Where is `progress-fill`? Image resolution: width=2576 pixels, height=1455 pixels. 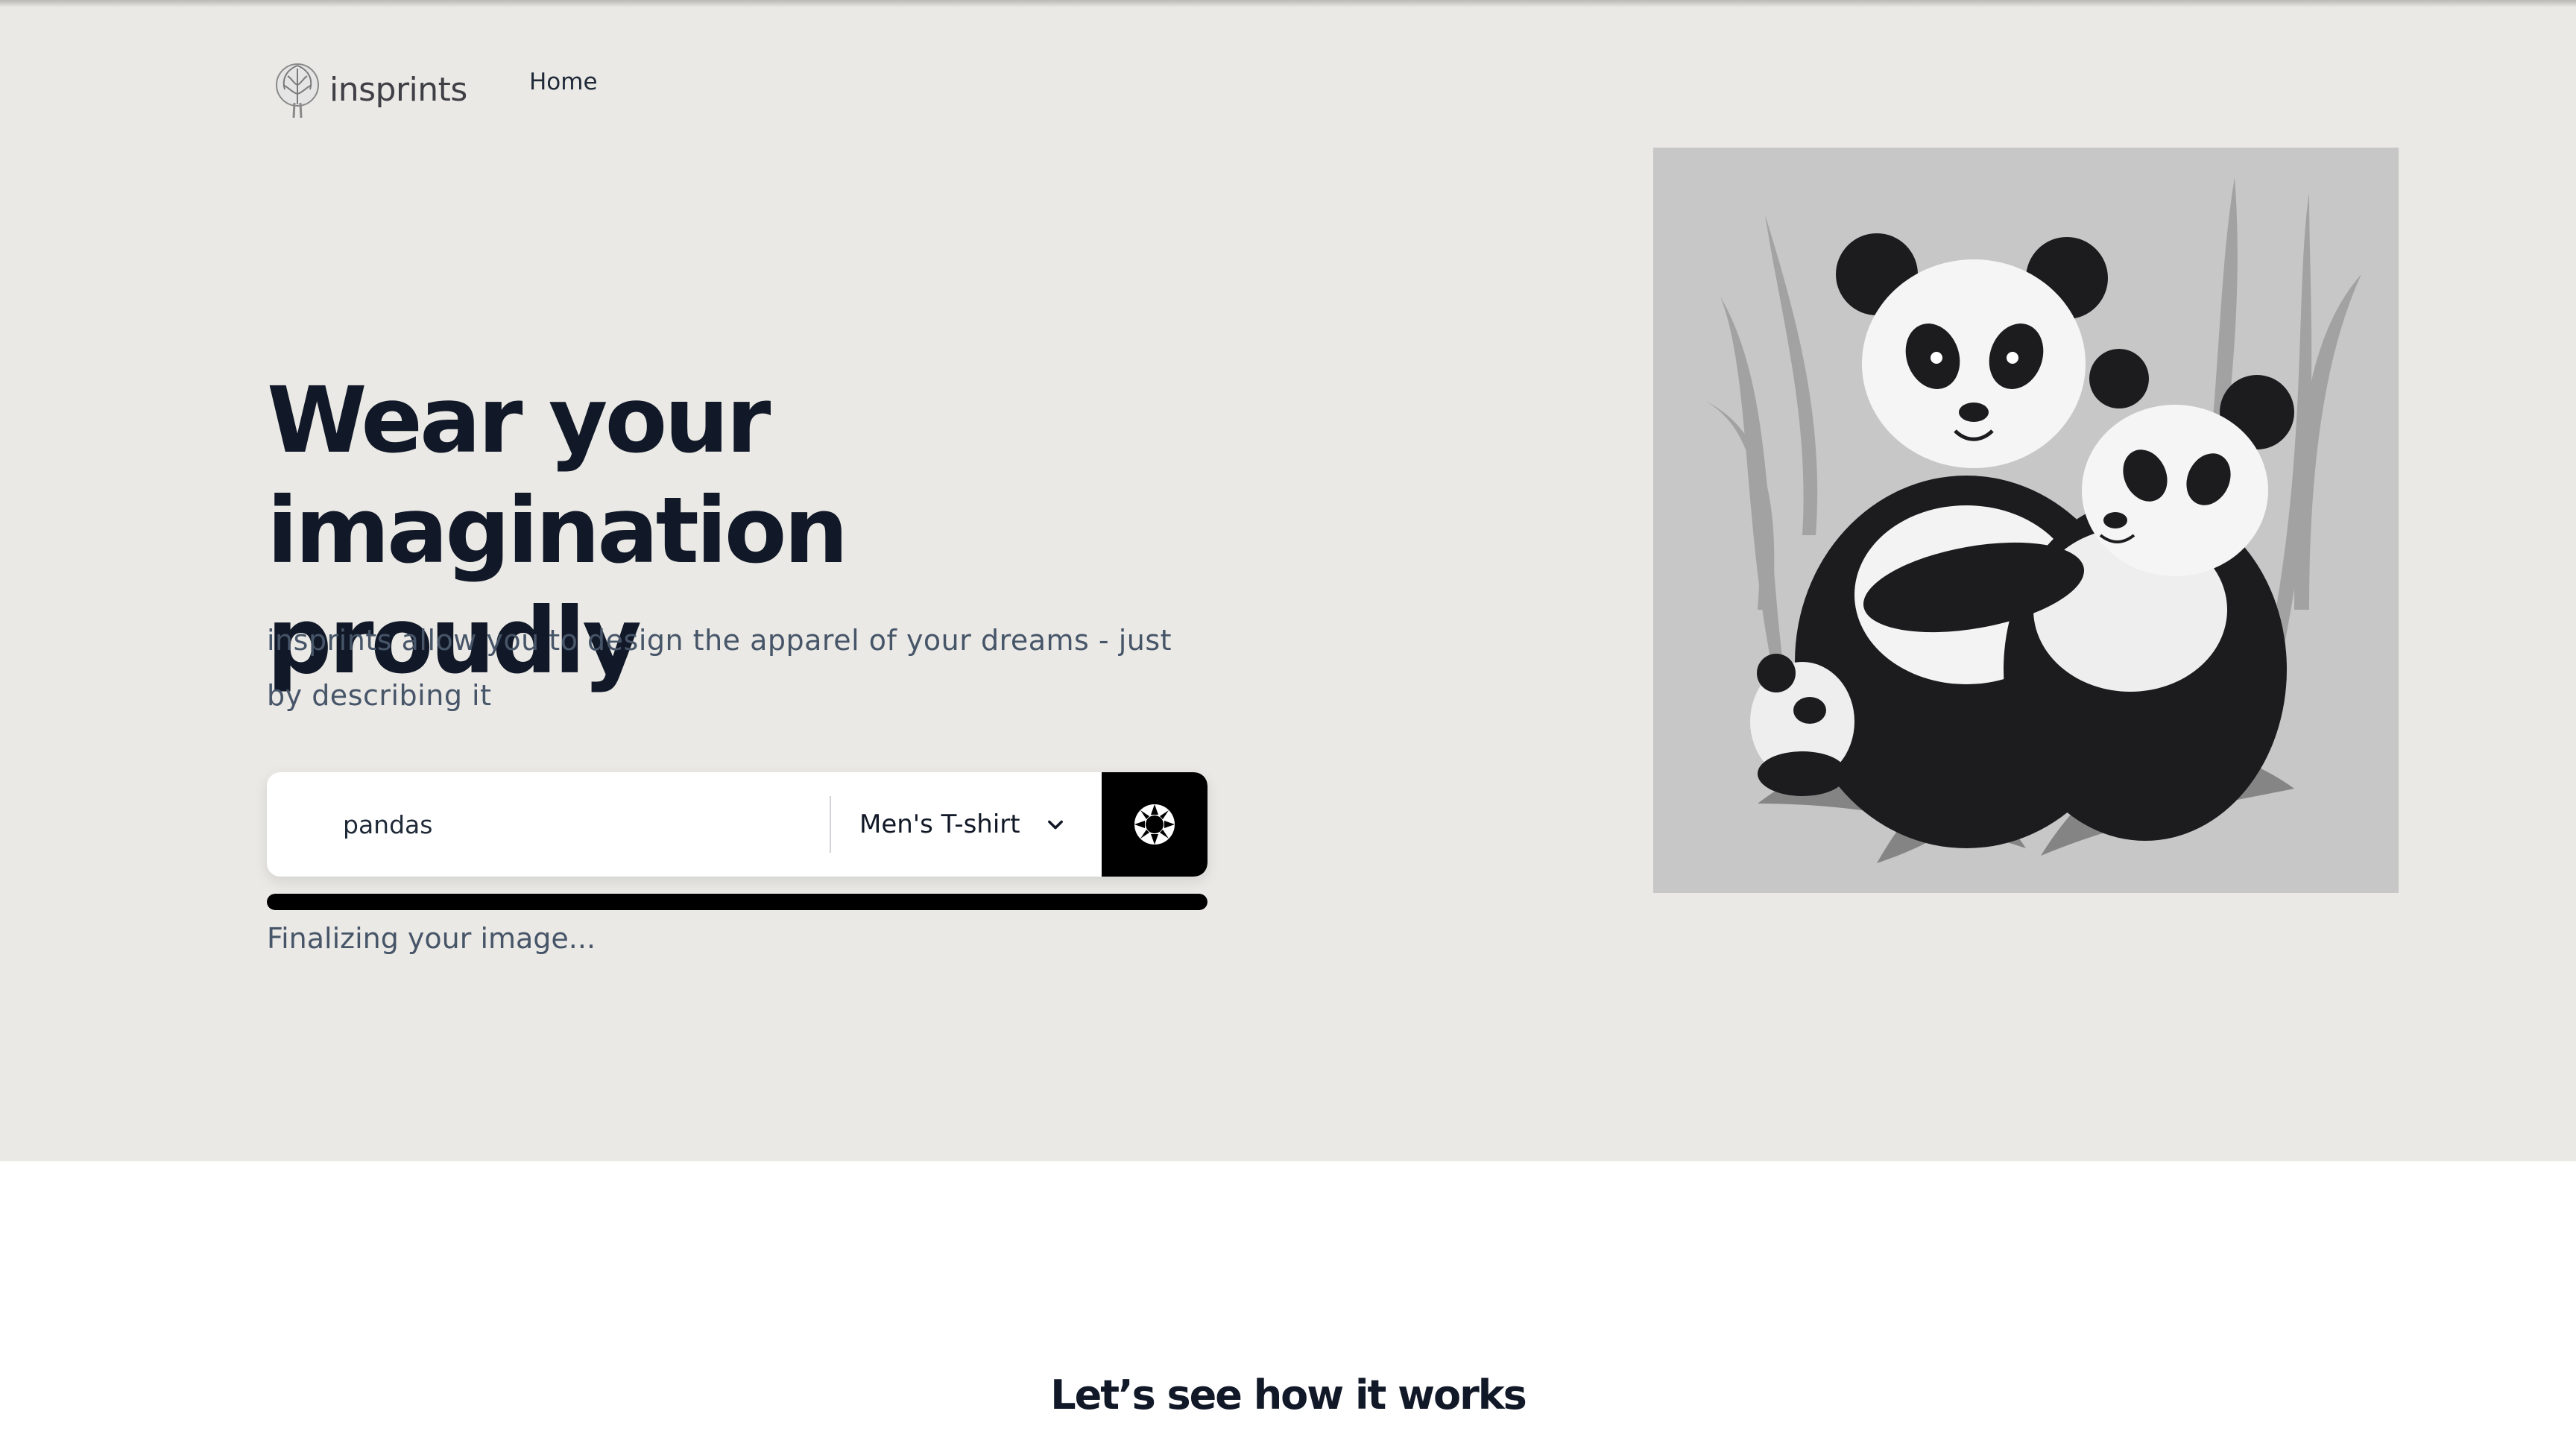
progress-fill is located at coordinates (737, 902).